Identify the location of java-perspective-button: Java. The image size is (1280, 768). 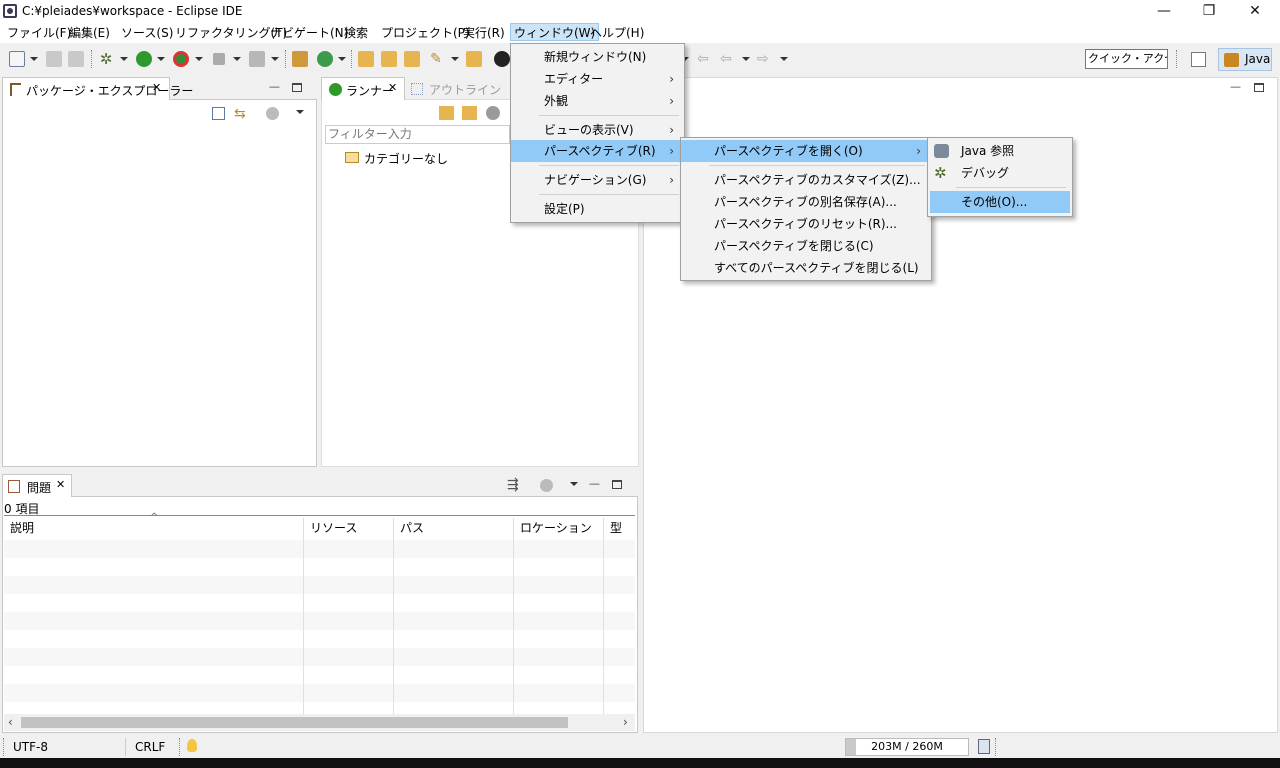
(1245, 59).